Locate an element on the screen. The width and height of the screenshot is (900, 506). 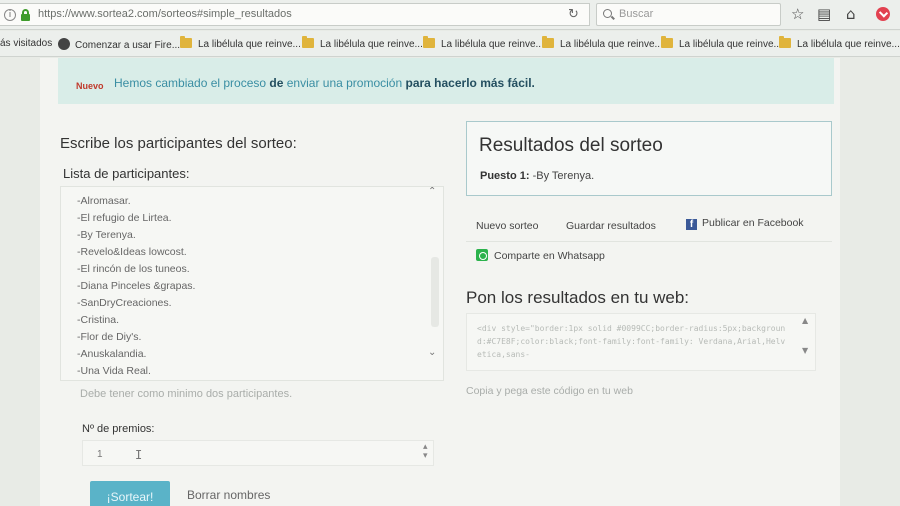
whatsapp-icon is located at coordinates (482, 255).